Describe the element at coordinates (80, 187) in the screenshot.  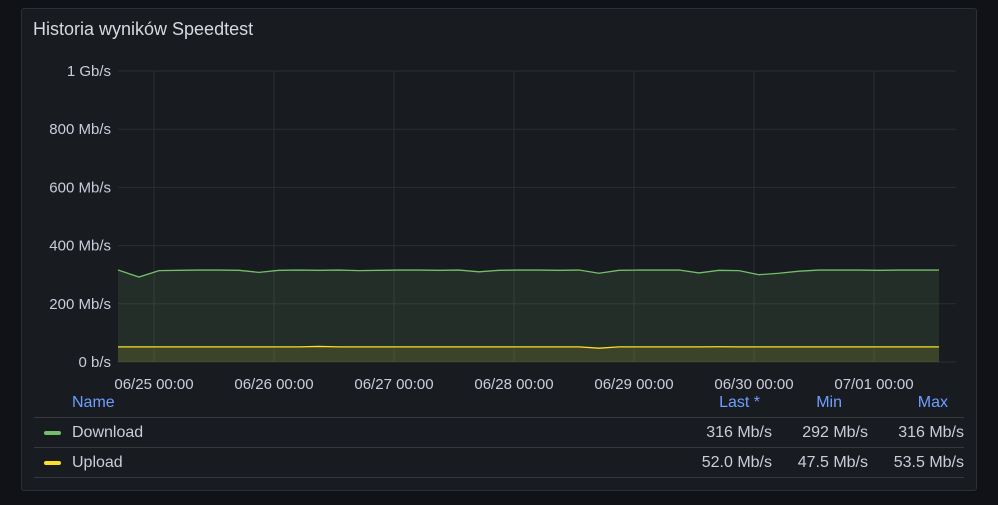
I see `y-tick-label: 600 Mb/s` at that location.